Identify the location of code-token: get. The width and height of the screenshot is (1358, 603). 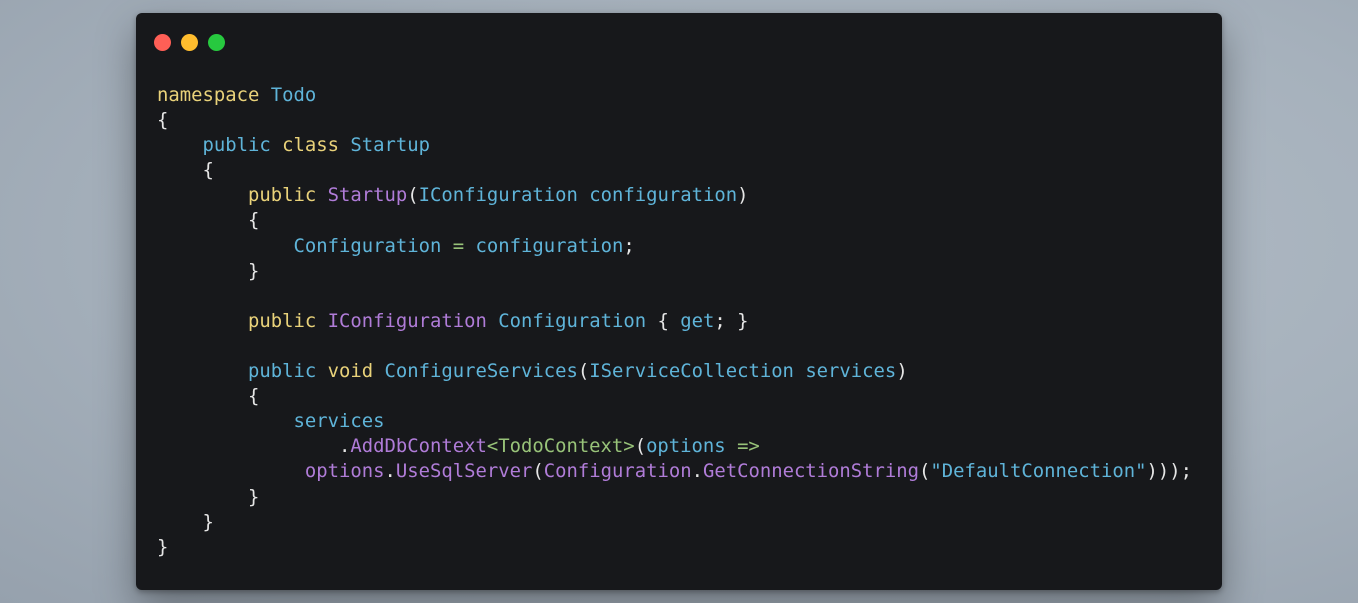
(697, 320).